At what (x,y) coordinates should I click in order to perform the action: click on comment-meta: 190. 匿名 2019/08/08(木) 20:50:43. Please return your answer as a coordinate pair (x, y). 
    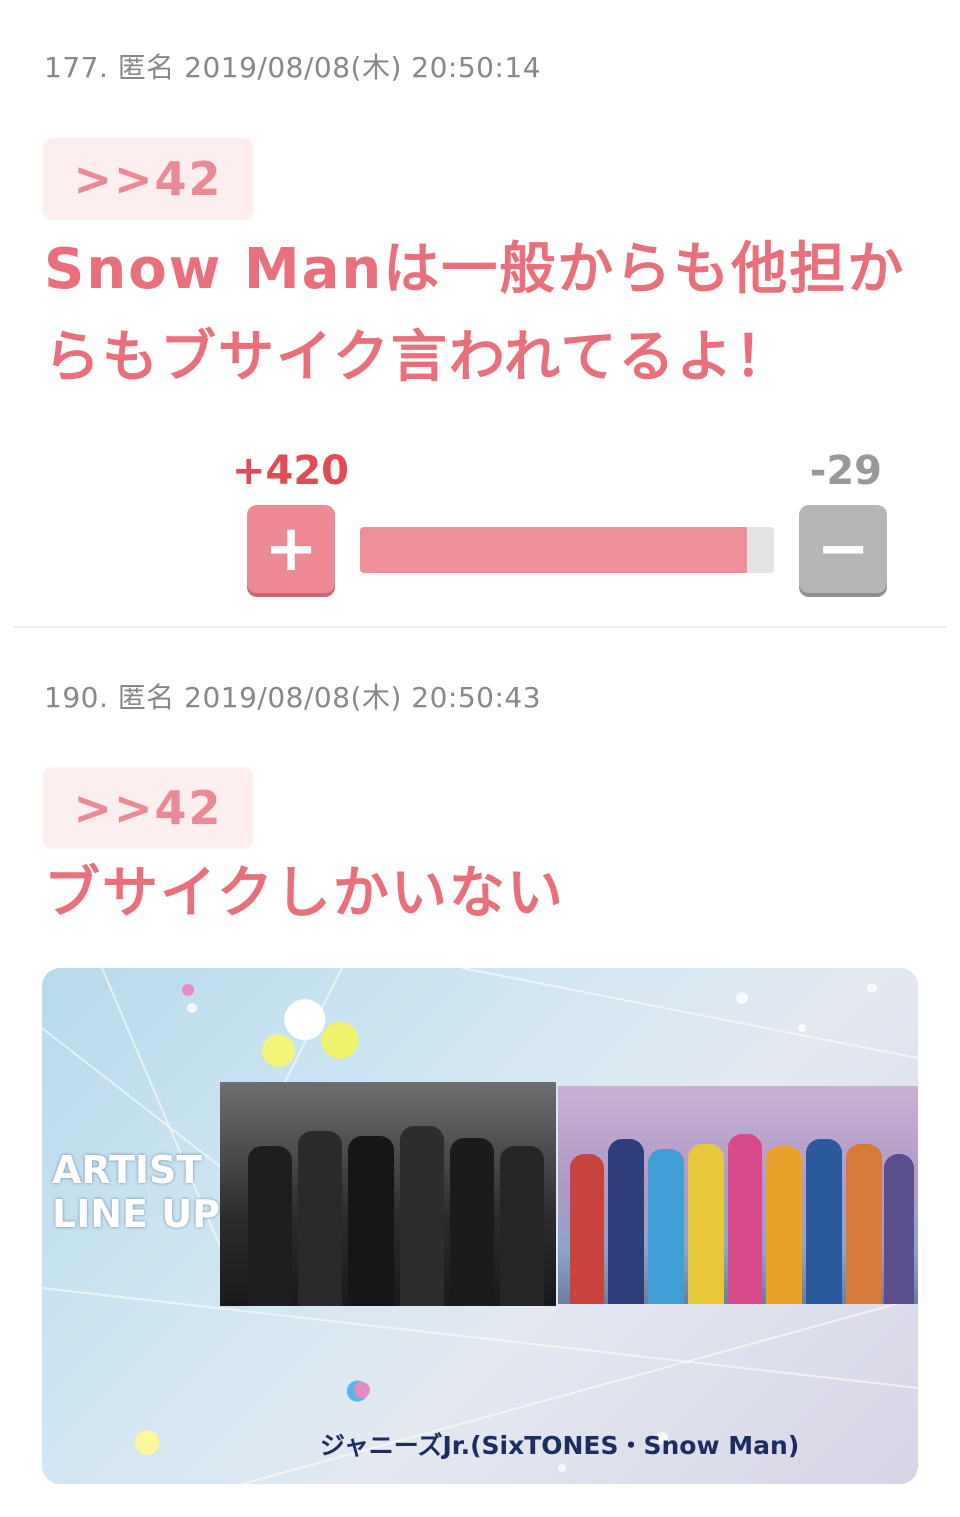
    Looking at the image, I should click on (293, 697).